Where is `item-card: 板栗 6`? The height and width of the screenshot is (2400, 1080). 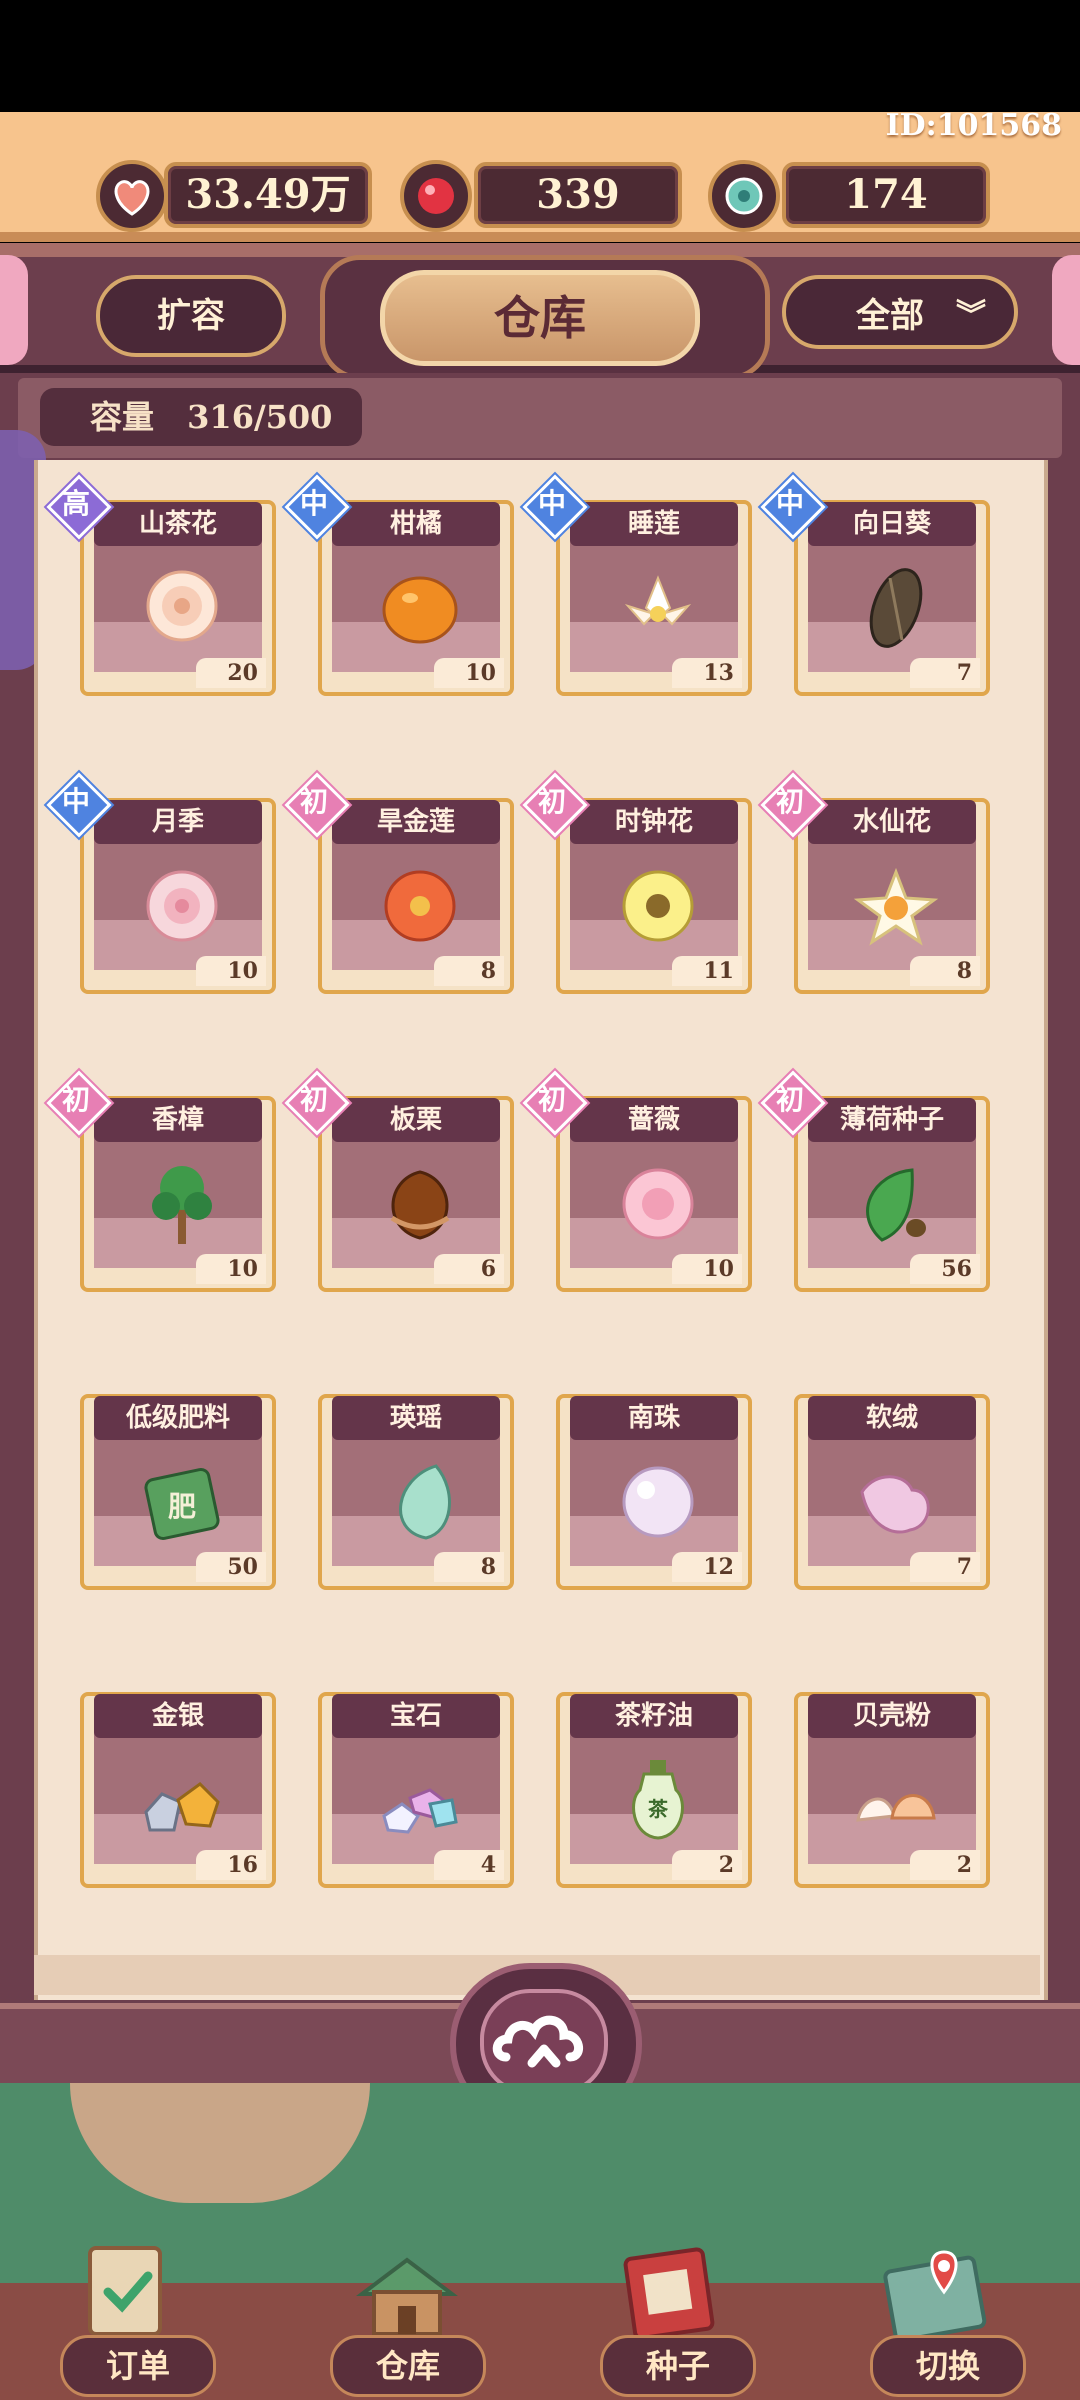
item-card: 板栗 6 is located at coordinates (416, 1194).